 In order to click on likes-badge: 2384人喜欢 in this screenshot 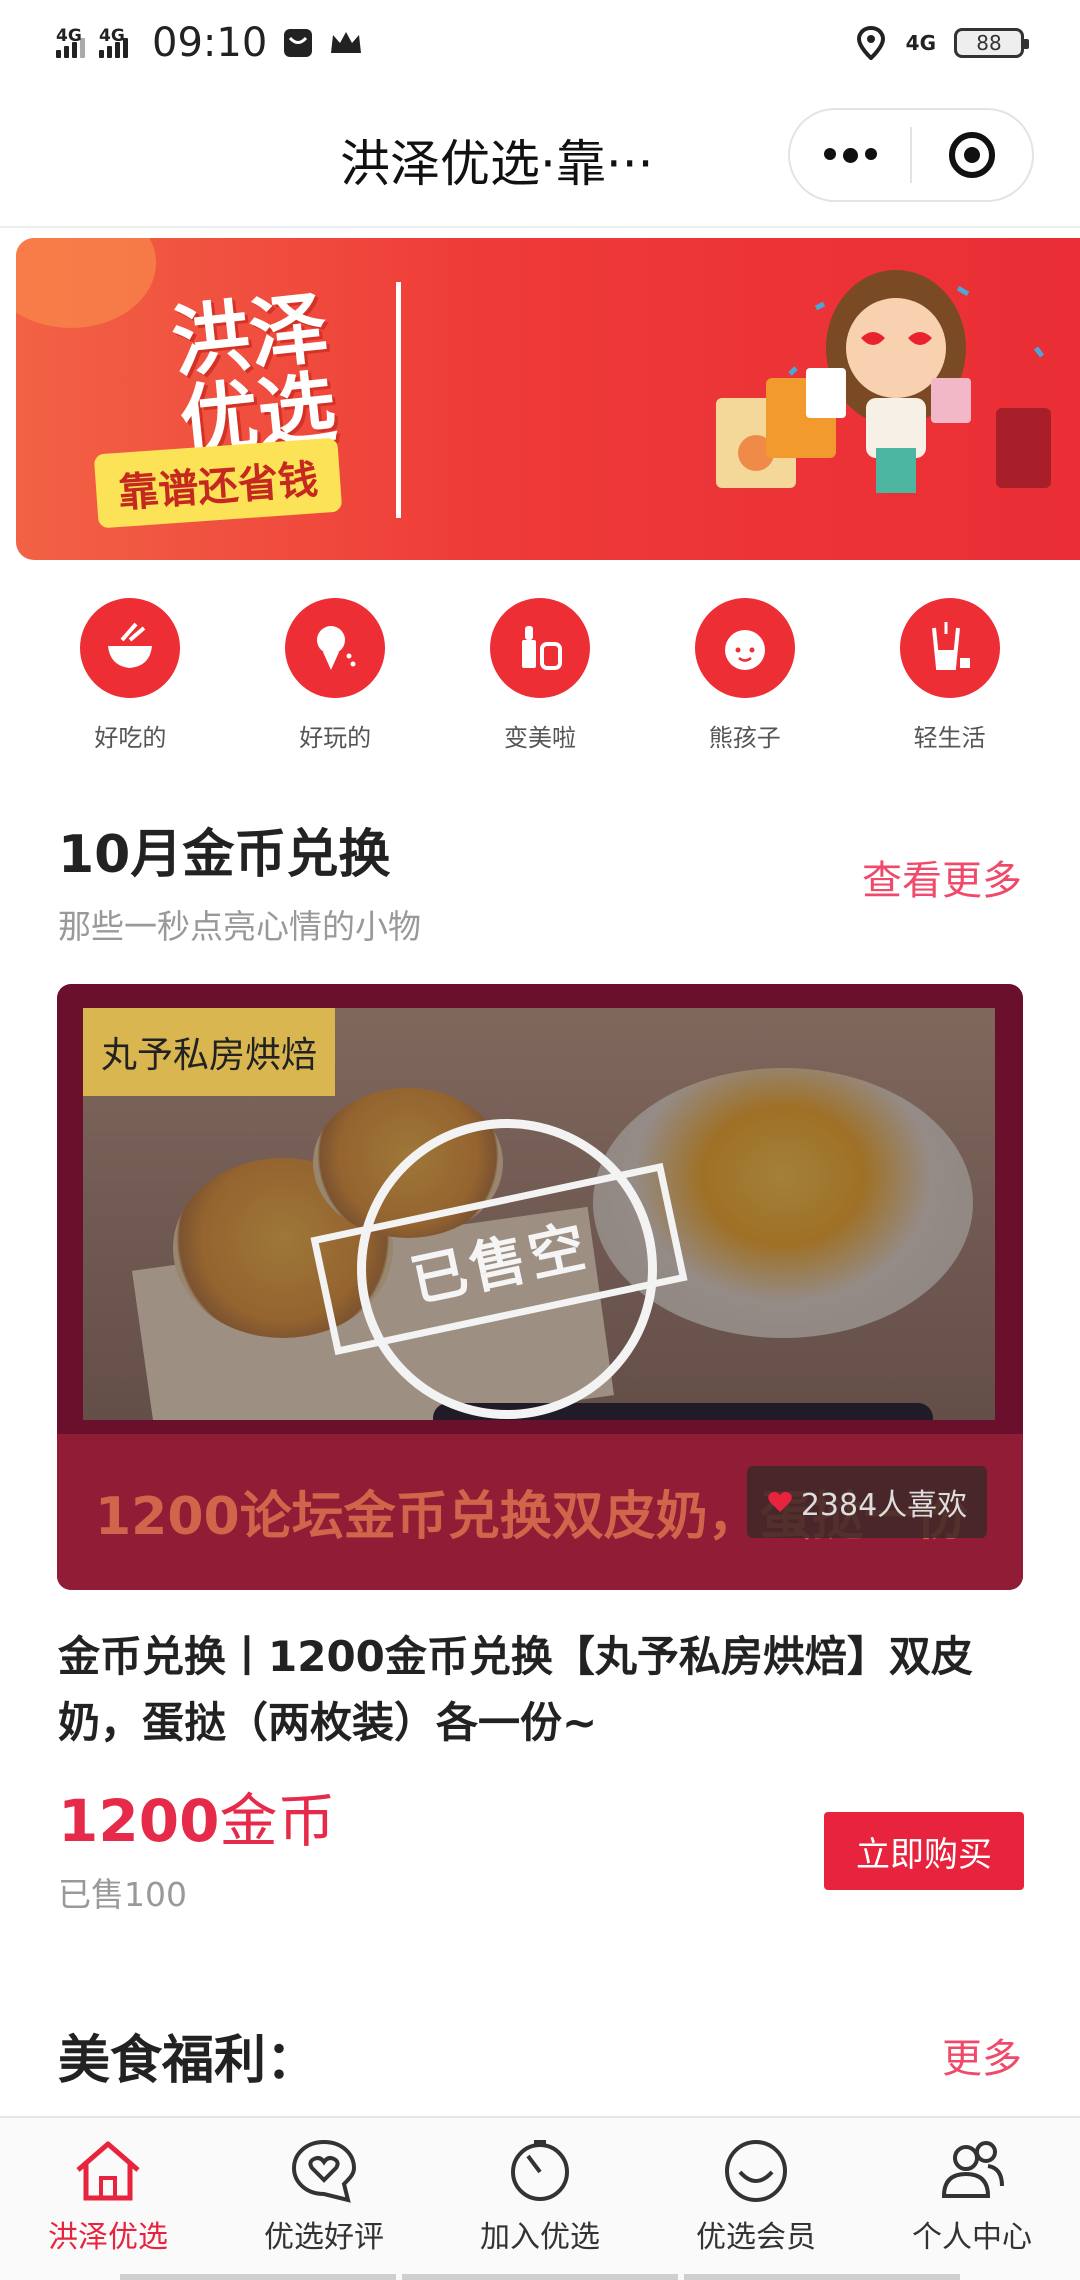, I will do `click(867, 1502)`.